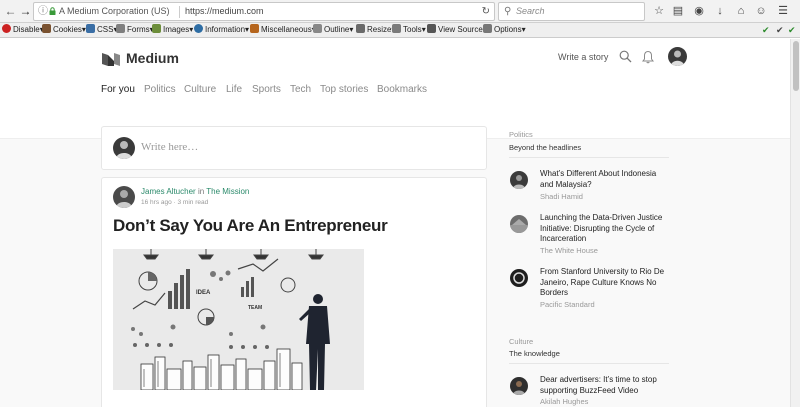 The width and height of the screenshot is (800, 407). I want to click on url-text: https://medium.com, so click(224, 11).